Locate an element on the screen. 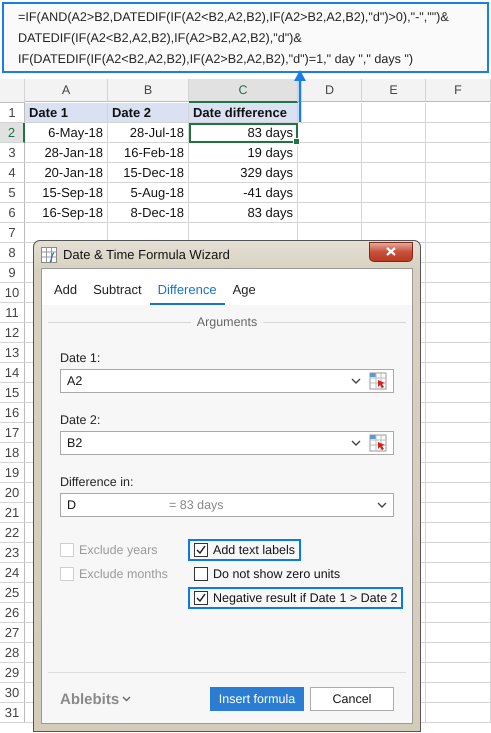 The image size is (491, 733). tab: Add is located at coordinates (66, 287).